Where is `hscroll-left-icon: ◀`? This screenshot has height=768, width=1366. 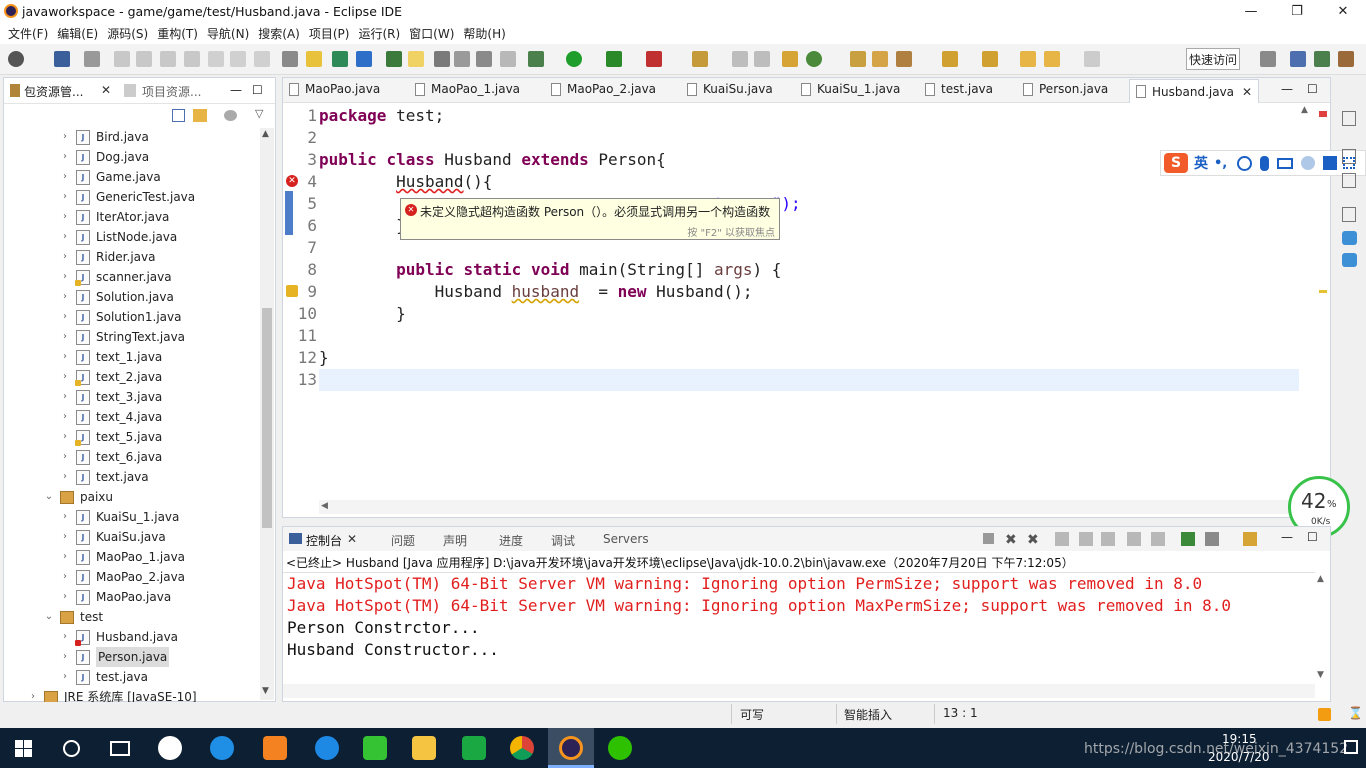
hscroll-left-icon: ◀ is located at coordinates (324, 506).